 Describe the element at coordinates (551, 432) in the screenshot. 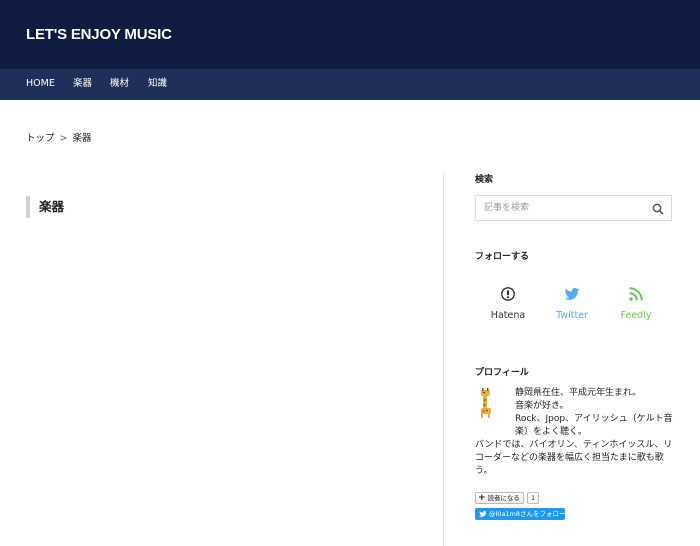

I see `profile-text-line: 楽）をよく聴く。` at that location.